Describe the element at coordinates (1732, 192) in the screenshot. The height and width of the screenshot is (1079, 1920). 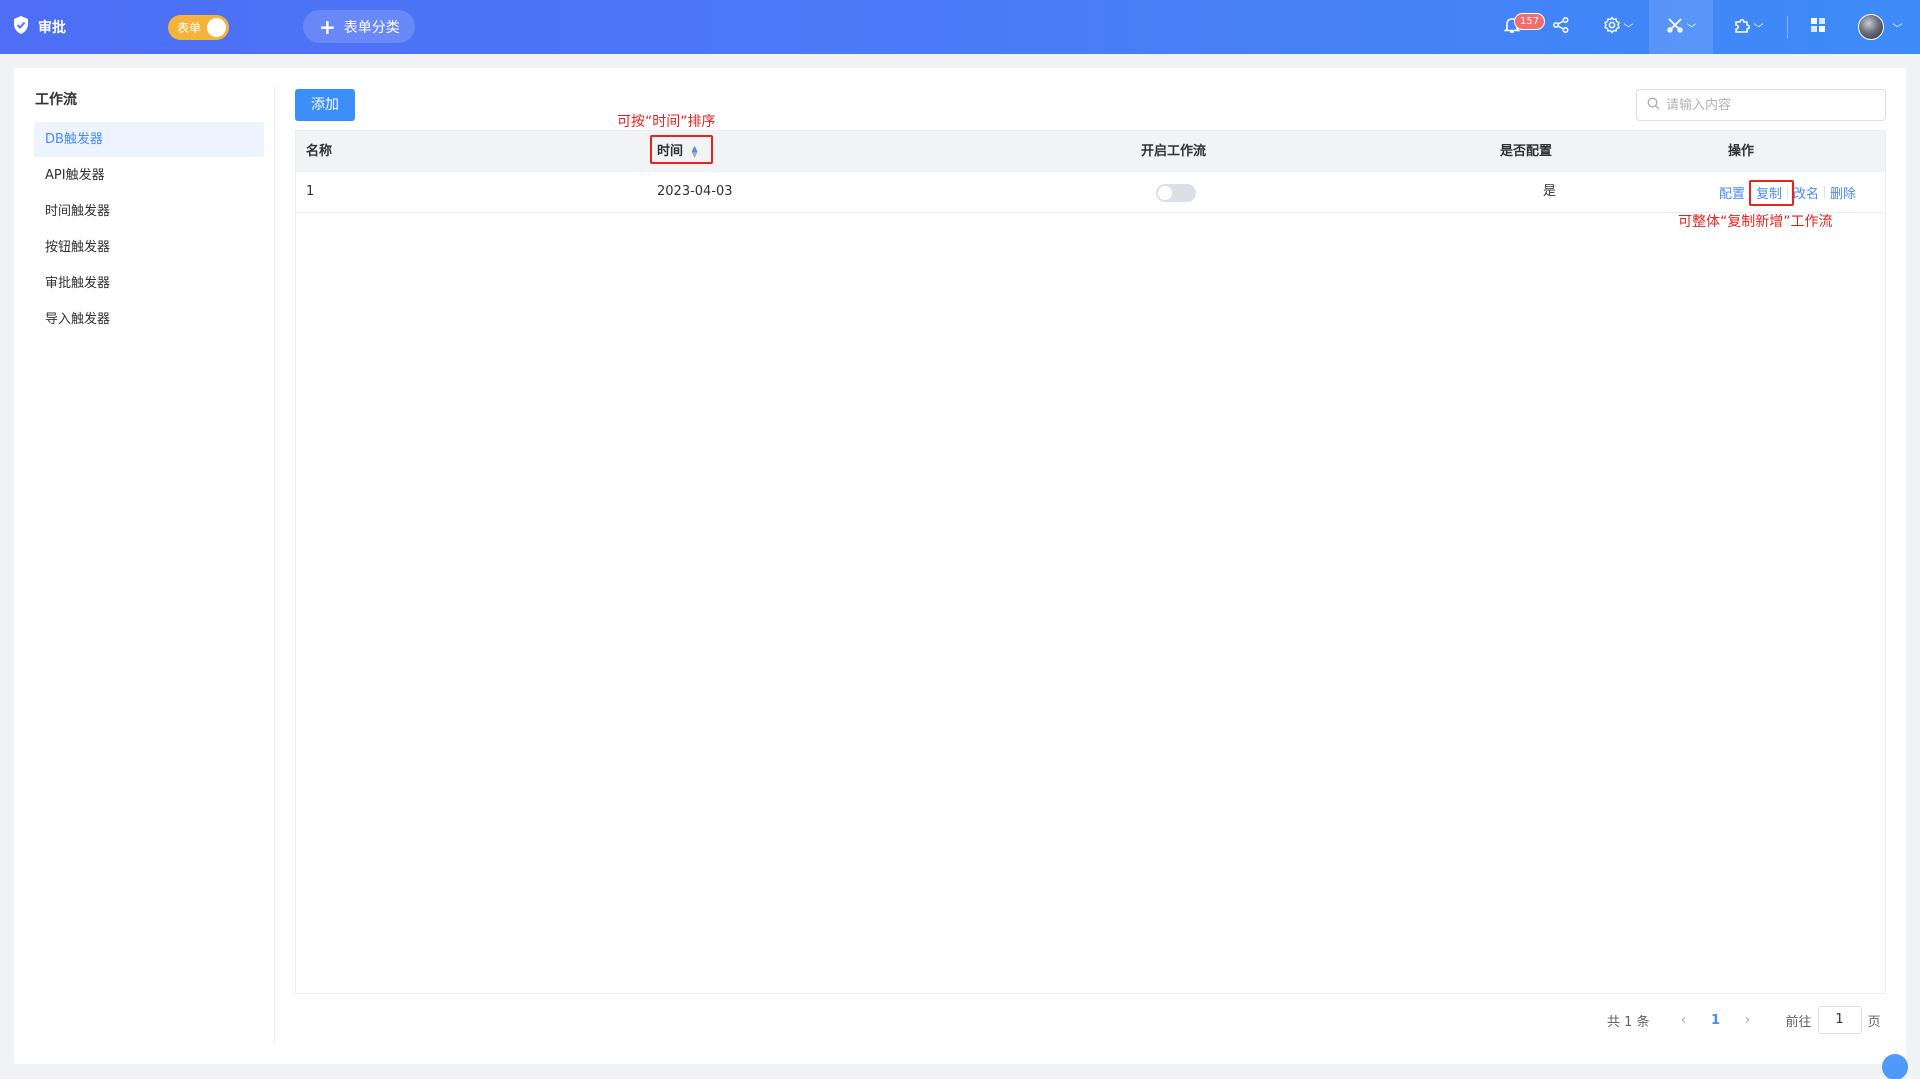
I see `configure-link: 配置` at that location.